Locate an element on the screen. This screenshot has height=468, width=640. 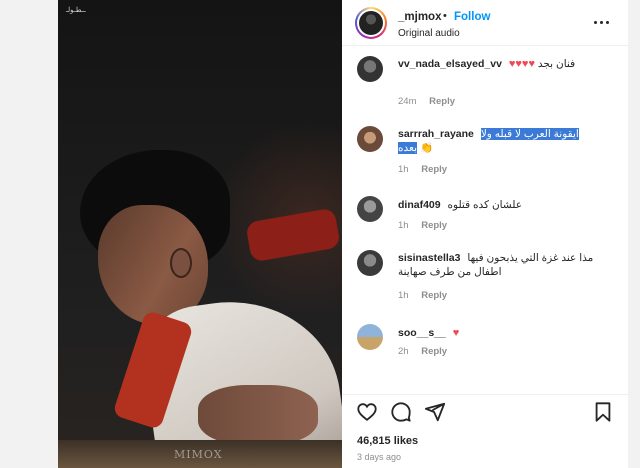
follow-button: Follow is located at coordinates (472, 17).